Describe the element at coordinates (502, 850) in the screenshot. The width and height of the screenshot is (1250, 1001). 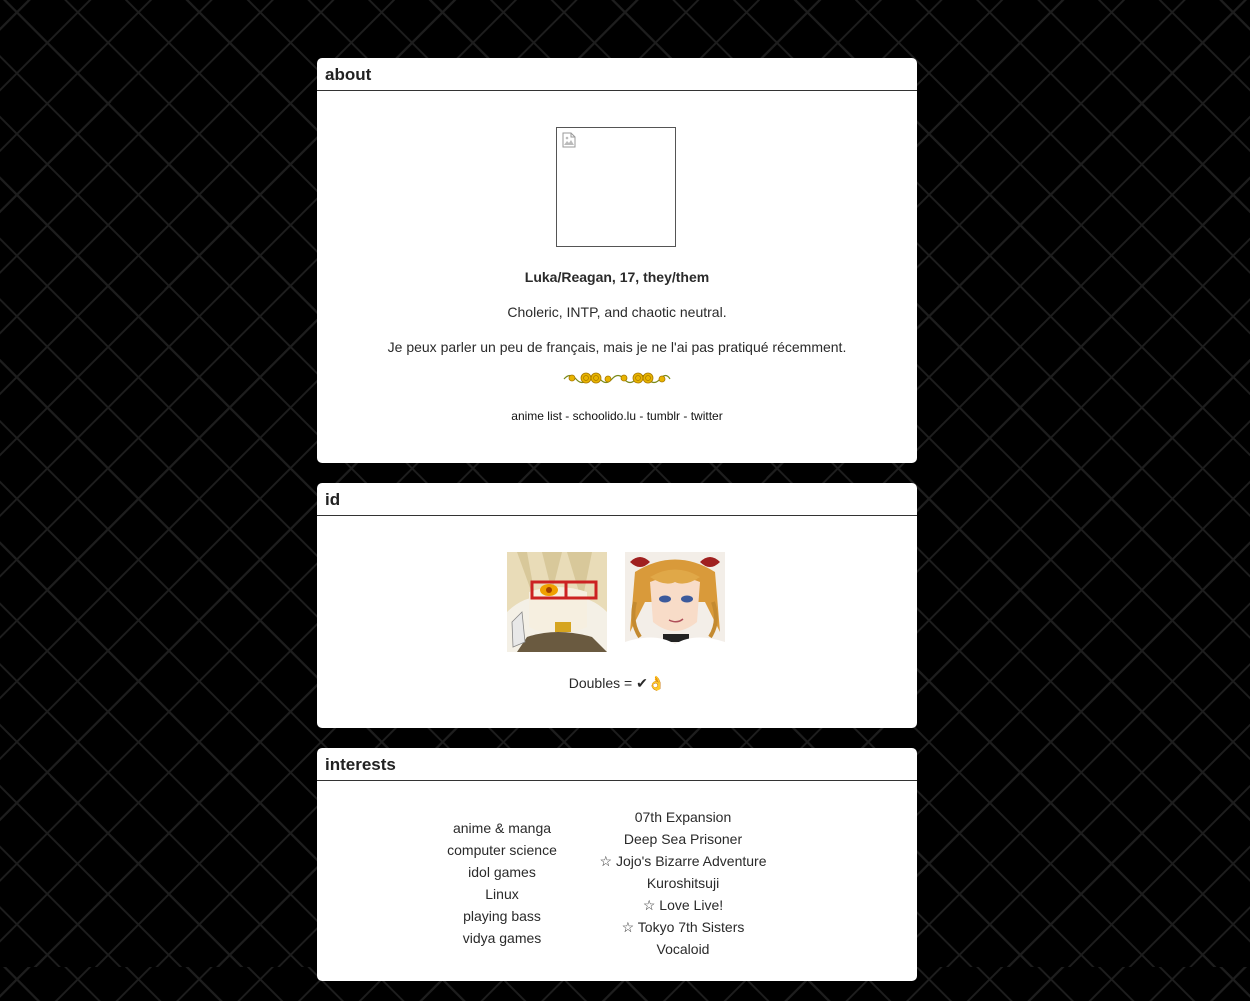
I see `list-item: computer science` at that location.